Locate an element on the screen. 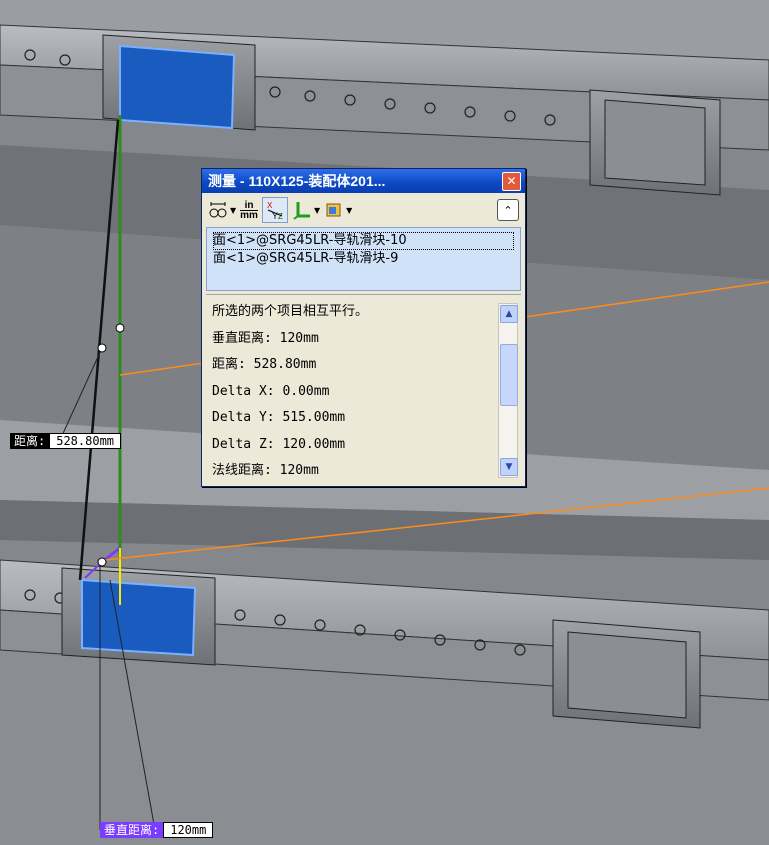  selection-item: 面<1>@SRG45LR-导轨滑块-9 is located at coordinates (363, 259).